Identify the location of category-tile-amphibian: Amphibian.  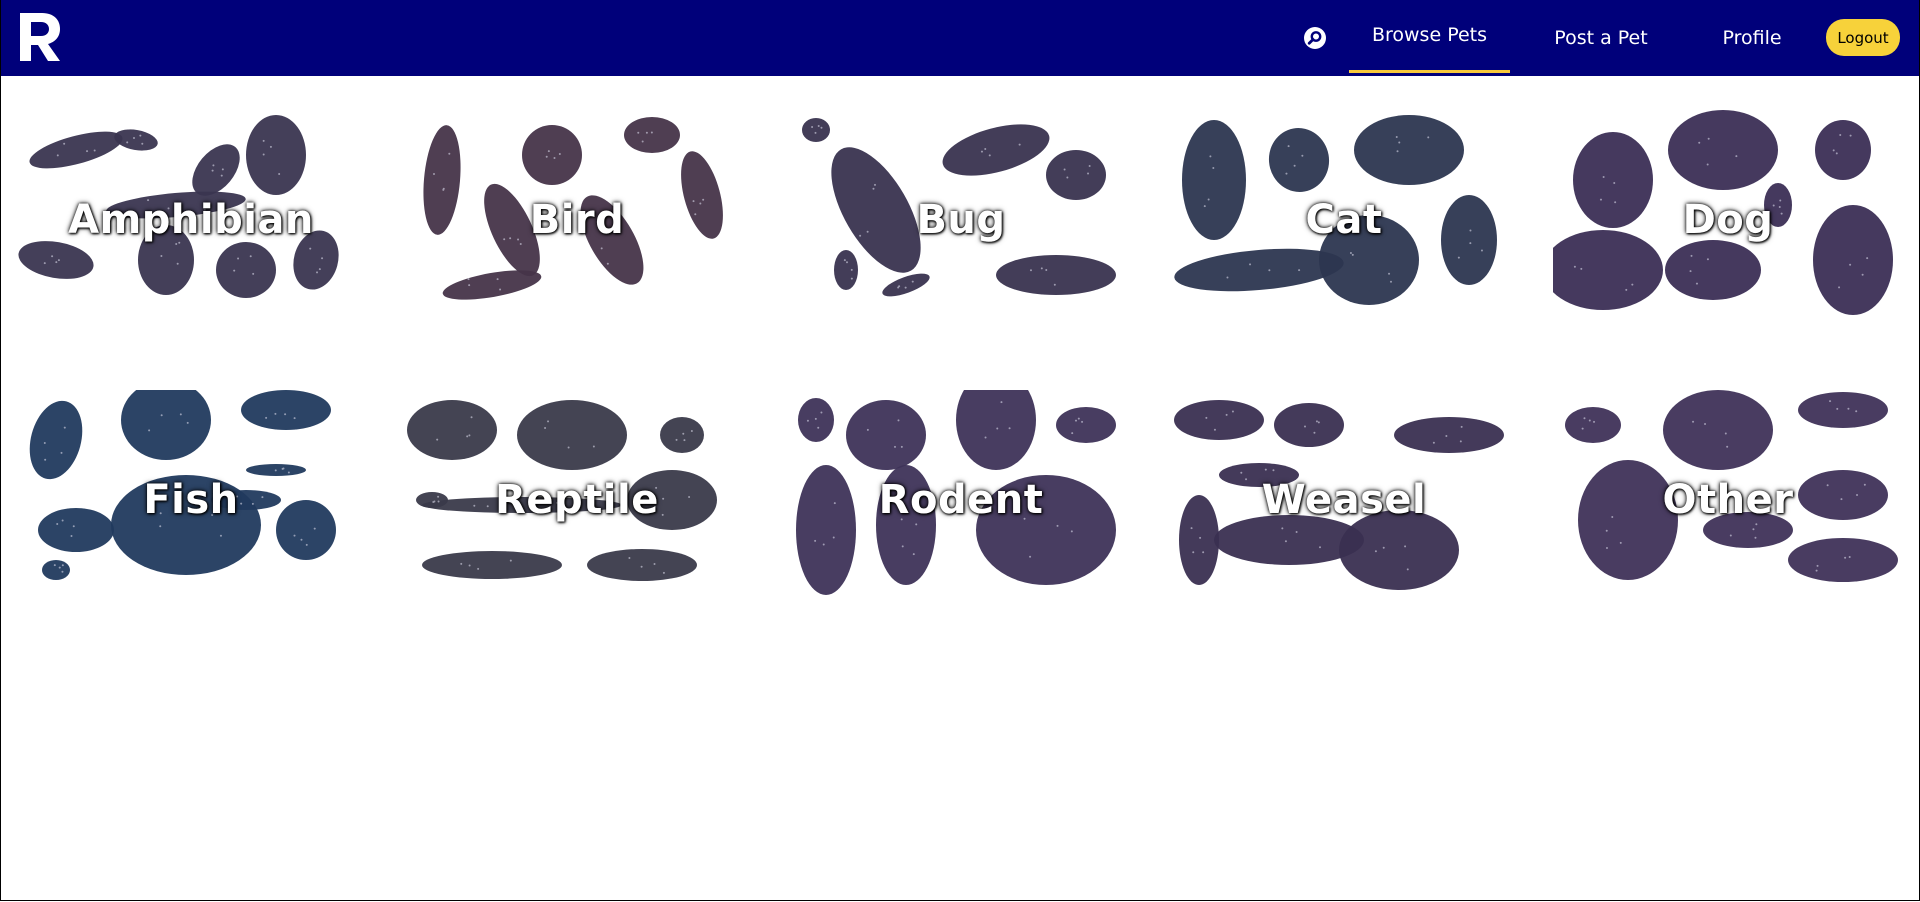
(191, 220).